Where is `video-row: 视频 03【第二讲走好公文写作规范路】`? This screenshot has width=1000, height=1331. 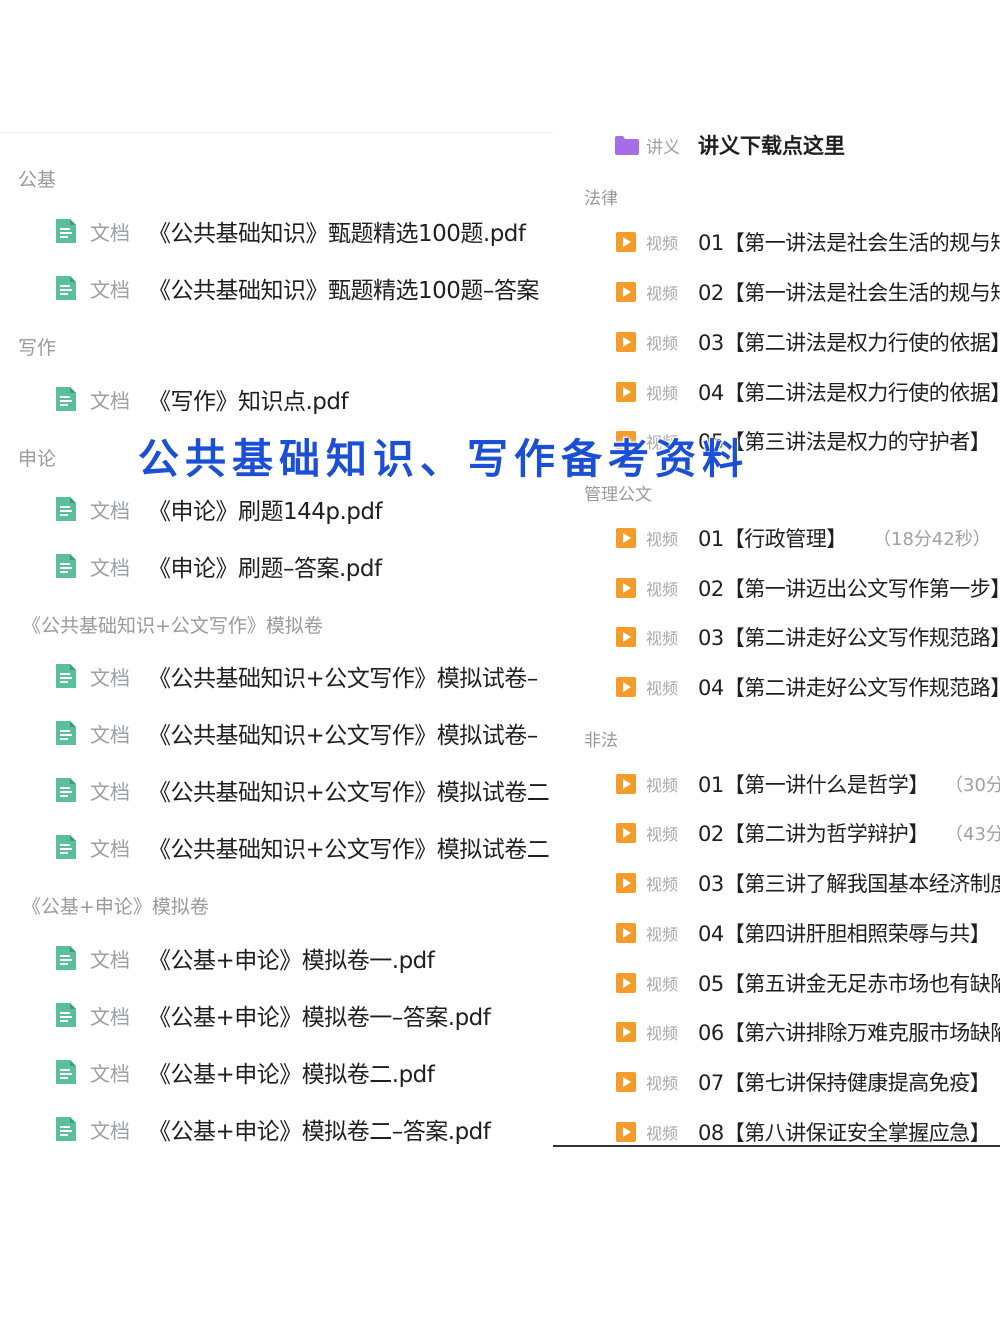
video-row: 视频 03【第二讲走好公文写作规范路】 is located at coordinates (776, 637).